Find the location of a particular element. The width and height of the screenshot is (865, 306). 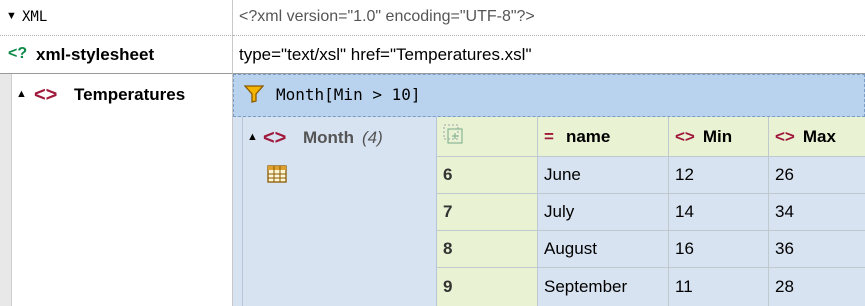

cell-name: August is located at coordinates (603, 249).